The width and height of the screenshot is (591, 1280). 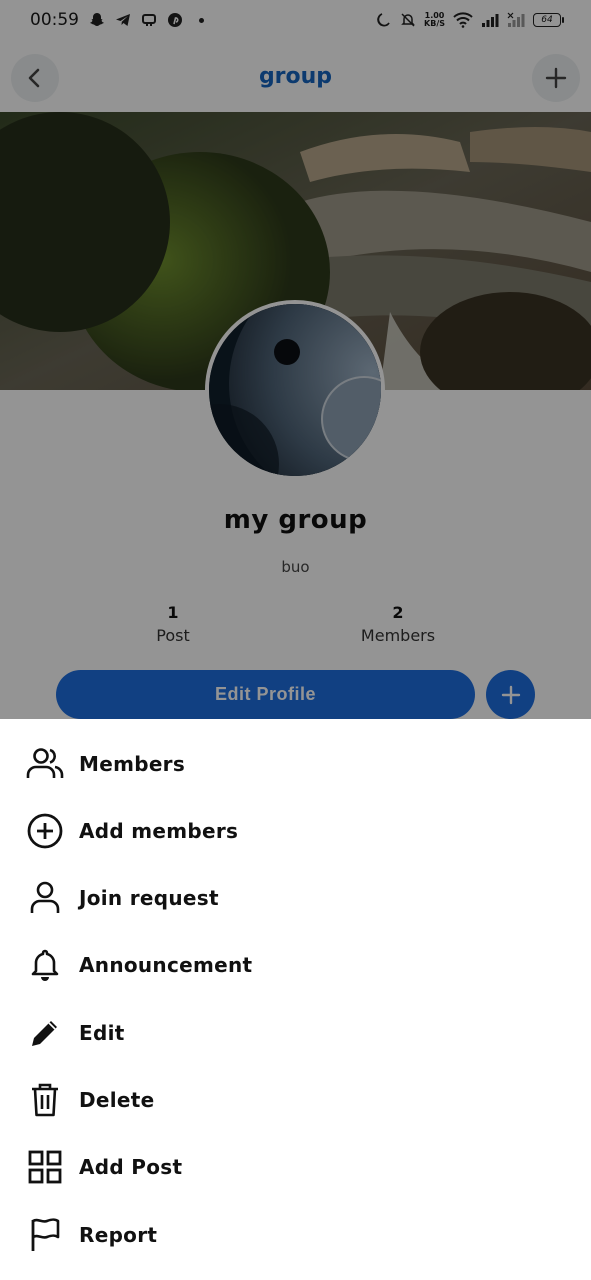 What do you see at coordinates (166, 965) in the screenshot?
I see `menu-label: Announcement` at bounding box center [166, 965].